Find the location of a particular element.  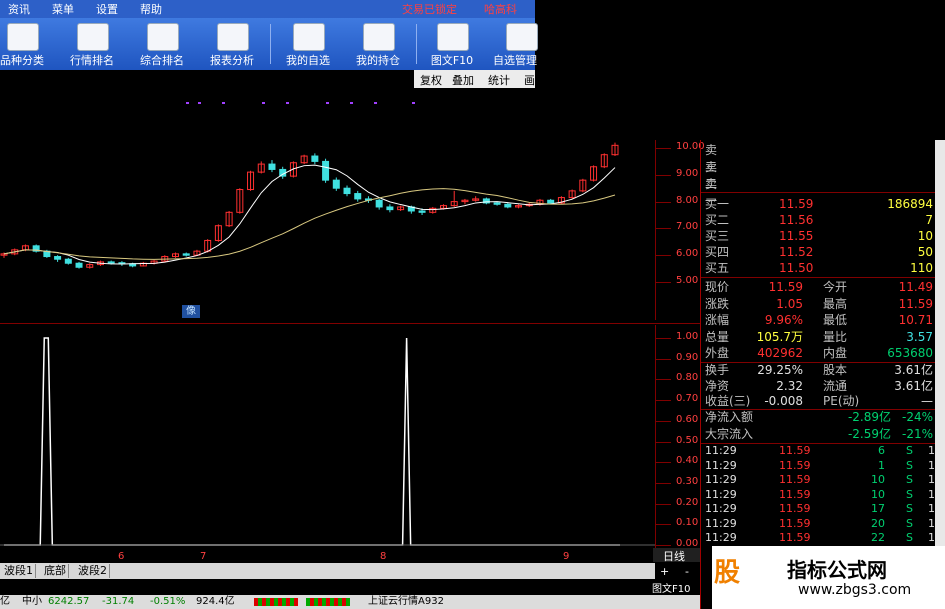

quote-label: 外盘 is located at coordinates (717, 353).